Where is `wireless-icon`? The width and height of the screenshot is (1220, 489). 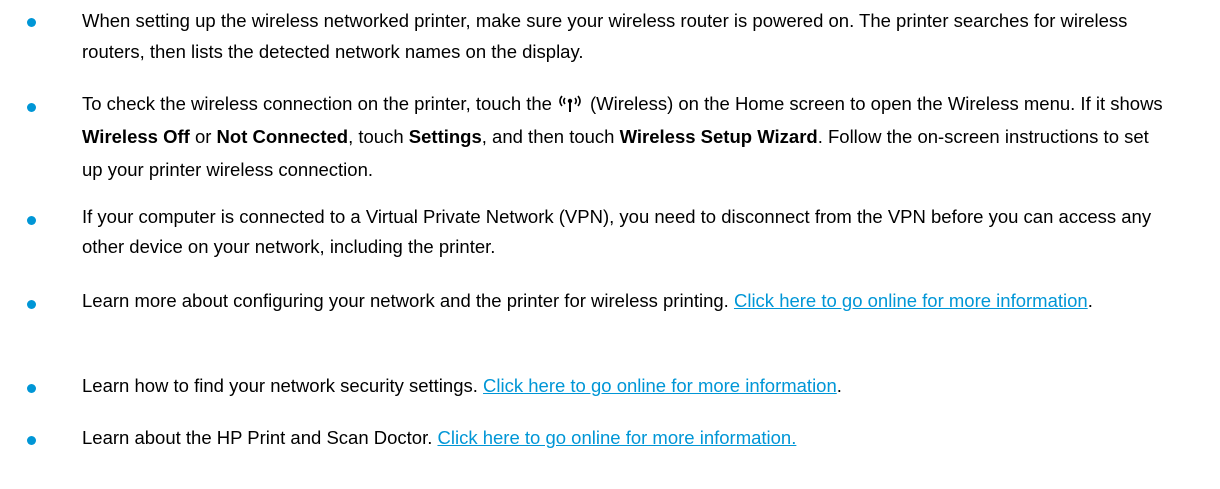
wireless-icon is located at coordinates (570, 103).